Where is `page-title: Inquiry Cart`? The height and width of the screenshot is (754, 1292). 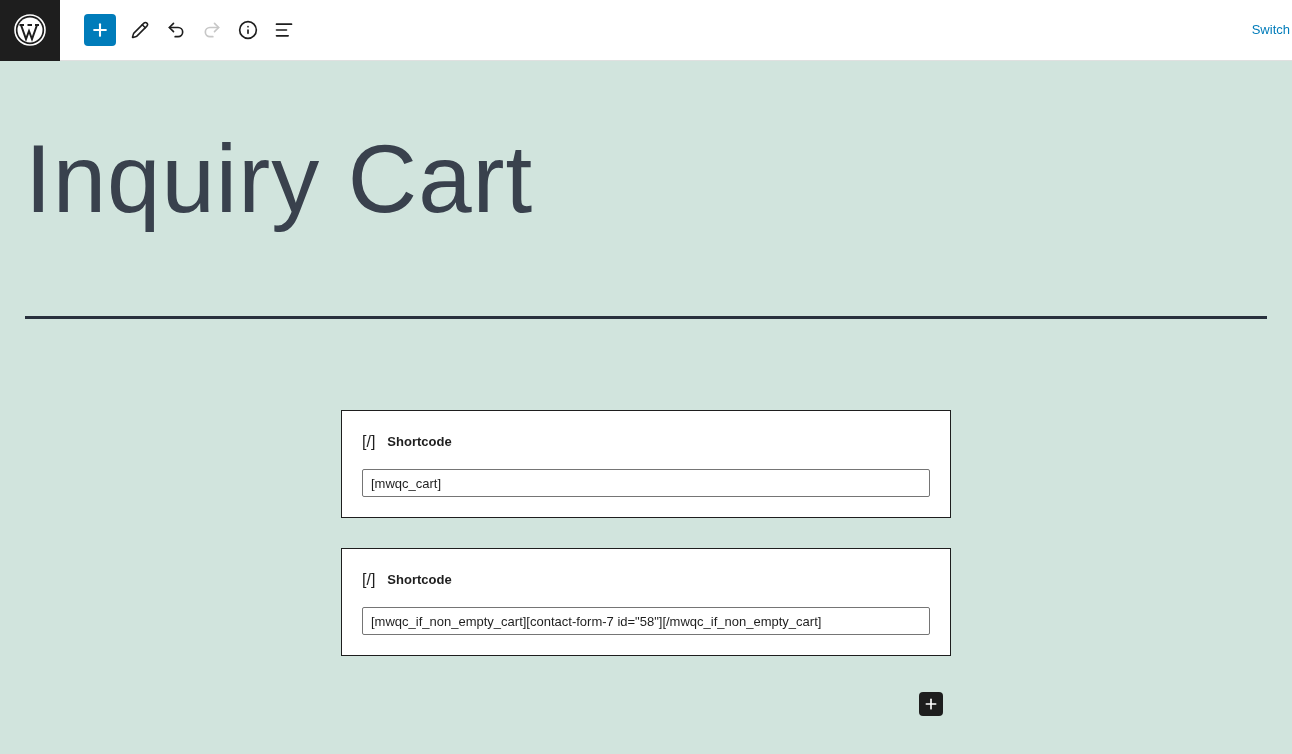
page-title: Inquiry Cart is located at coordinates (279, 179).